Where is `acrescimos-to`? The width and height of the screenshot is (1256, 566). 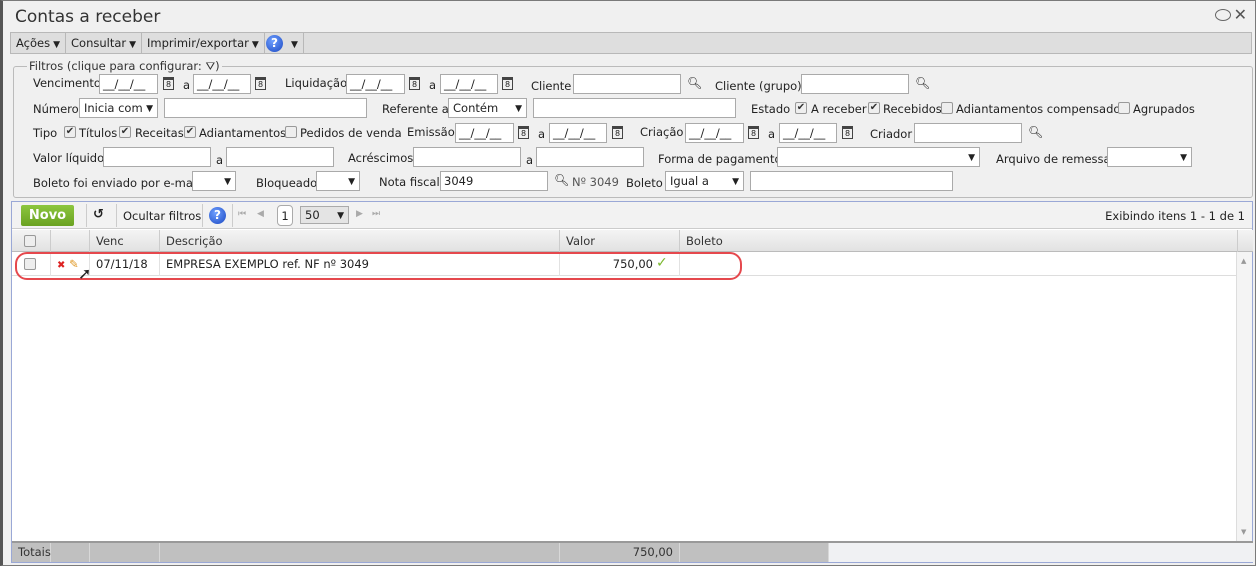 acrescimos-to is located at coordinates (590, 157).